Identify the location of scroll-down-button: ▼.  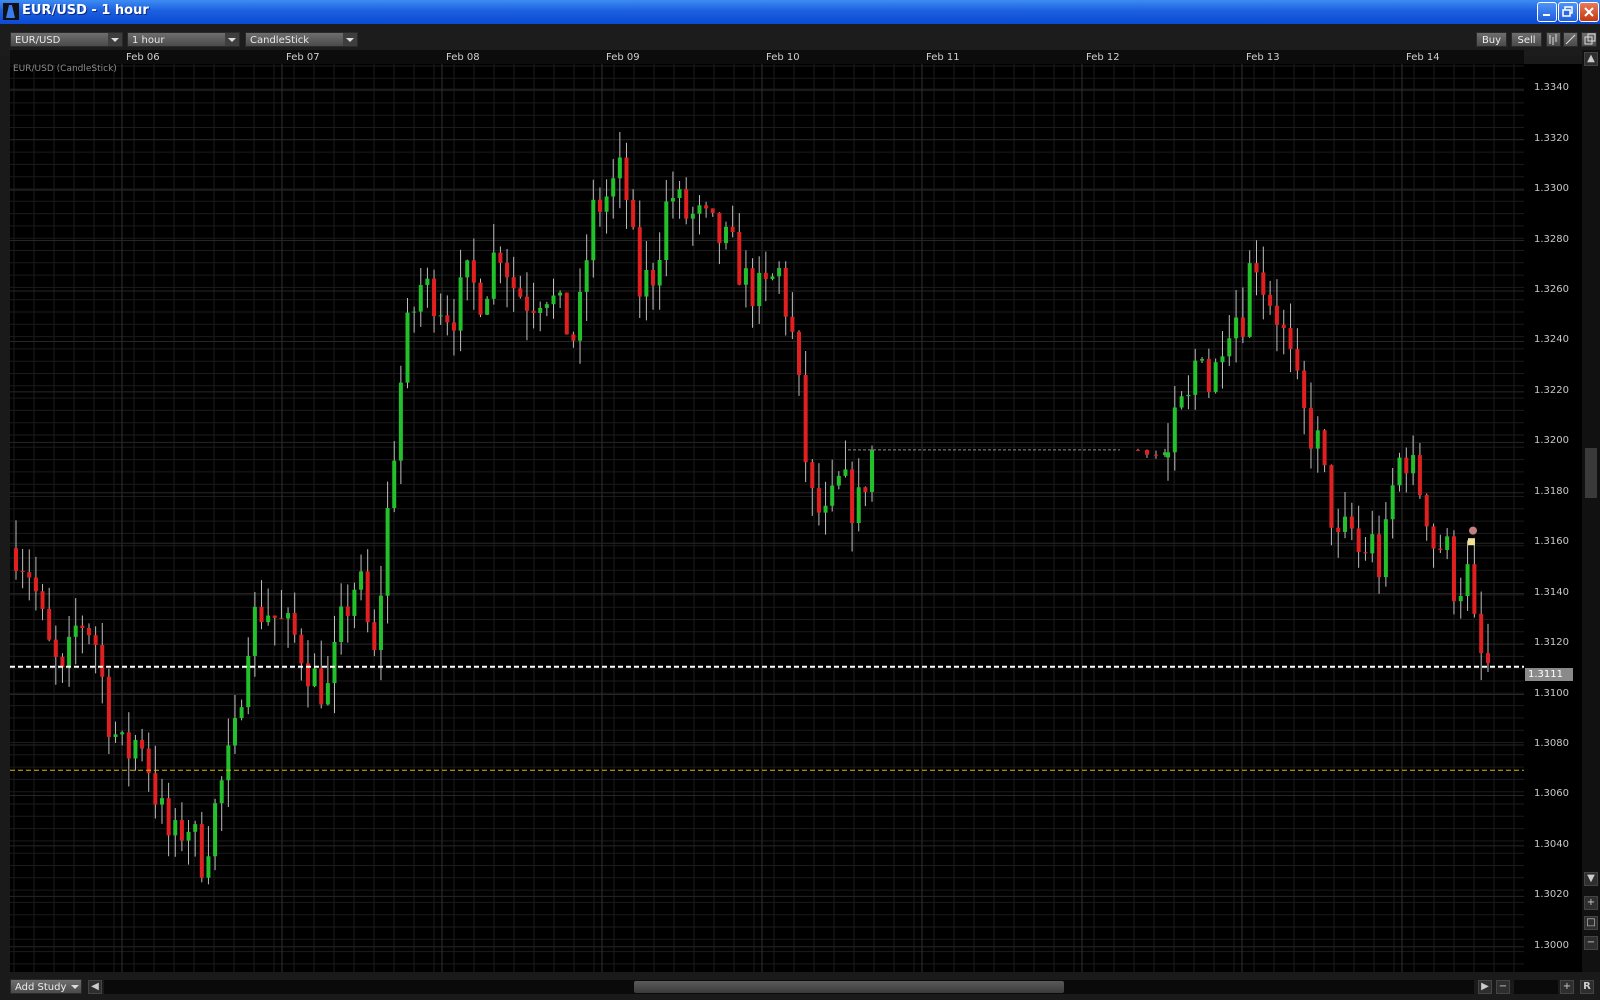
(1591, 879).